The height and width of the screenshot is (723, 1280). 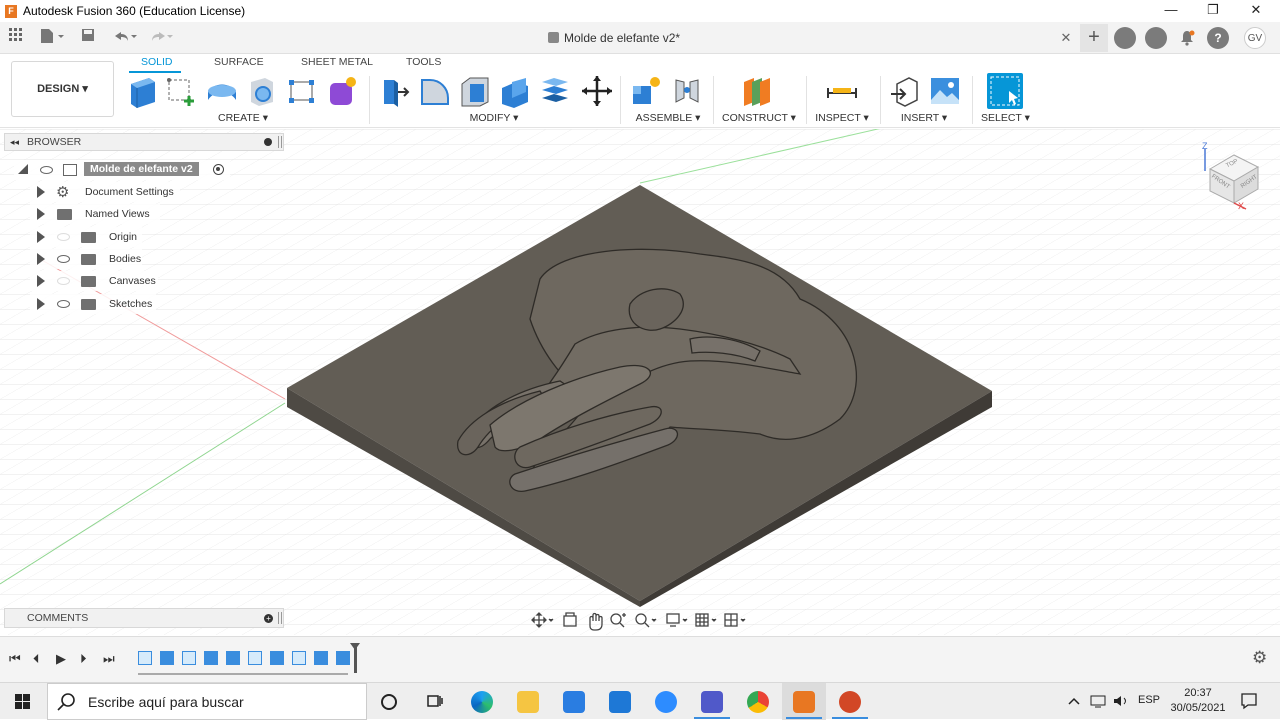 What do you see at coordinates (1171, 11) in the screenshot?
I see `minimize-button: —` at bounding box center [1171, 11].